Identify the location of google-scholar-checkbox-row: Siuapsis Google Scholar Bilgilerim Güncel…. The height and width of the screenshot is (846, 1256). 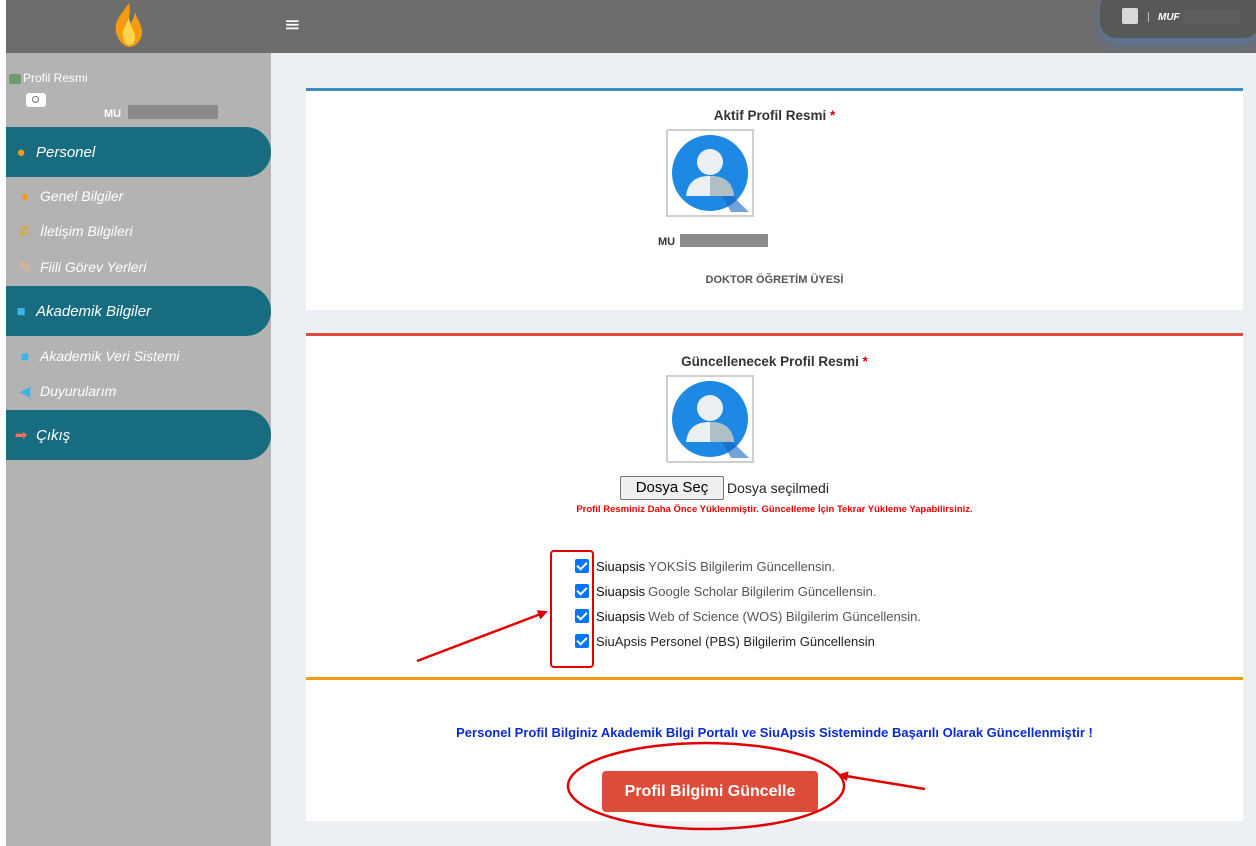
(725, 591).